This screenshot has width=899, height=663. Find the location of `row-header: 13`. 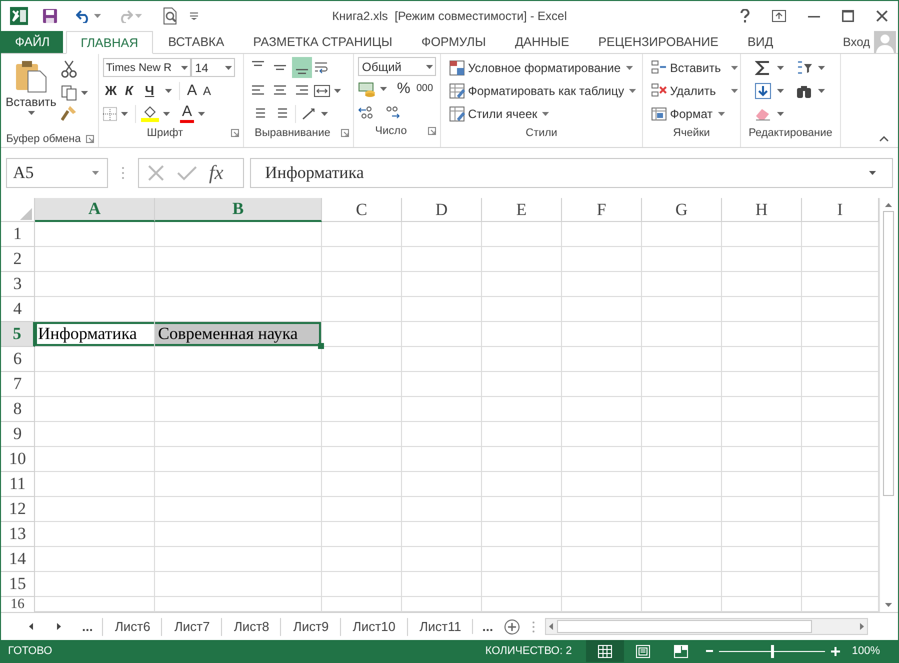

row-header: 13 is located at coordinates (18, 534).